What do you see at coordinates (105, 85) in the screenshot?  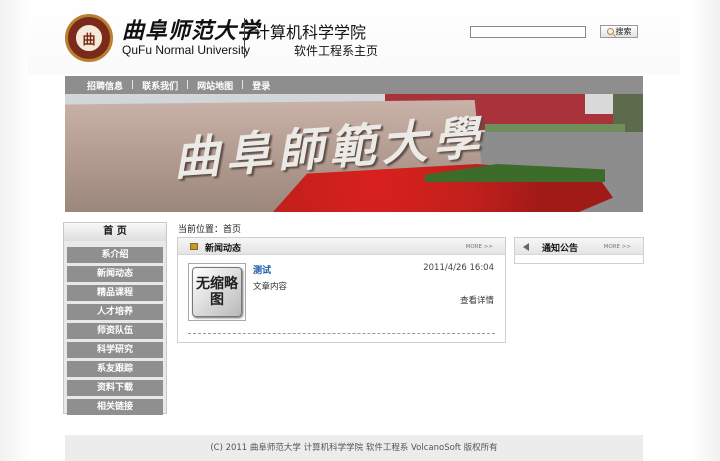 I see `nav-item-recruitment: 招聘信息` at bounding box center [105, 85].